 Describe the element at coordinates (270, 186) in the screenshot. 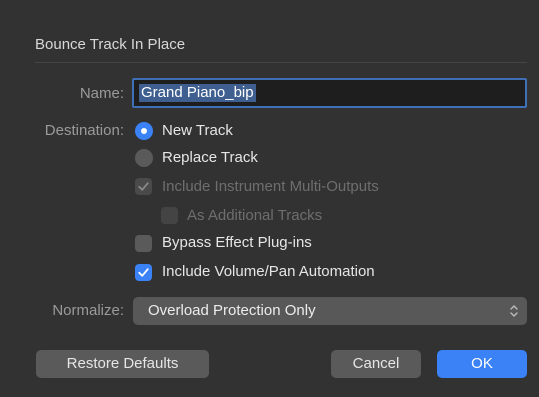

I see `include-multi-outputs-label: Include Instrument Multi-Outputs` at that location.